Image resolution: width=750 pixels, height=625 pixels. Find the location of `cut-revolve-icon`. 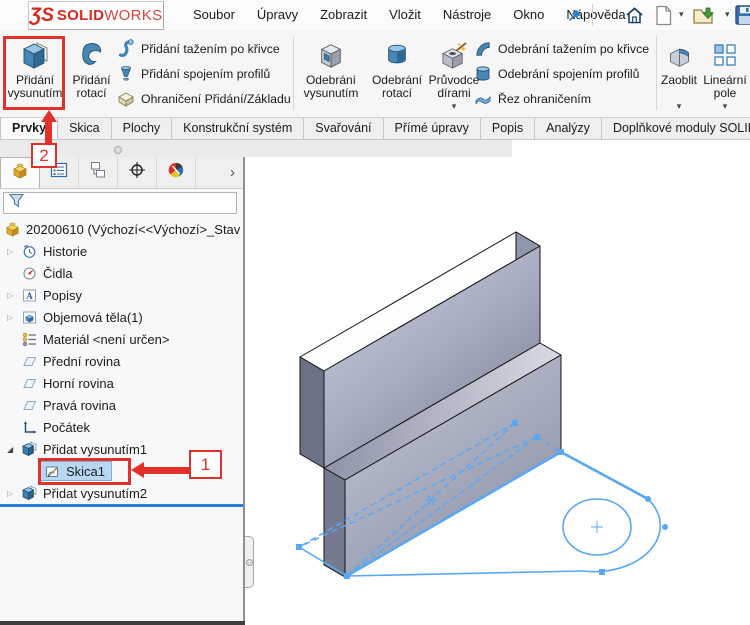

cut-revolve-icon is located at coordinates (397, 55).